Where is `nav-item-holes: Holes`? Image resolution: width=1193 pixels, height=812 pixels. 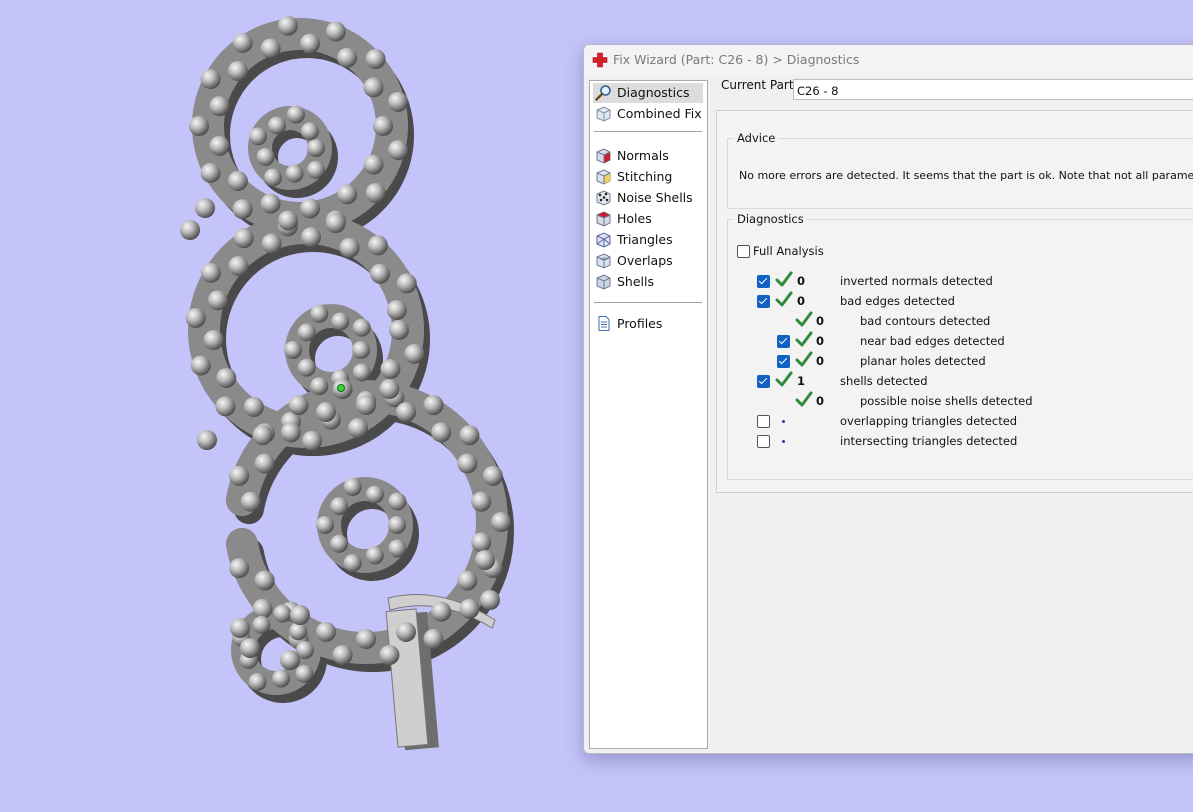 nav-item-holes: Holes is located at coordinates (648, 219).